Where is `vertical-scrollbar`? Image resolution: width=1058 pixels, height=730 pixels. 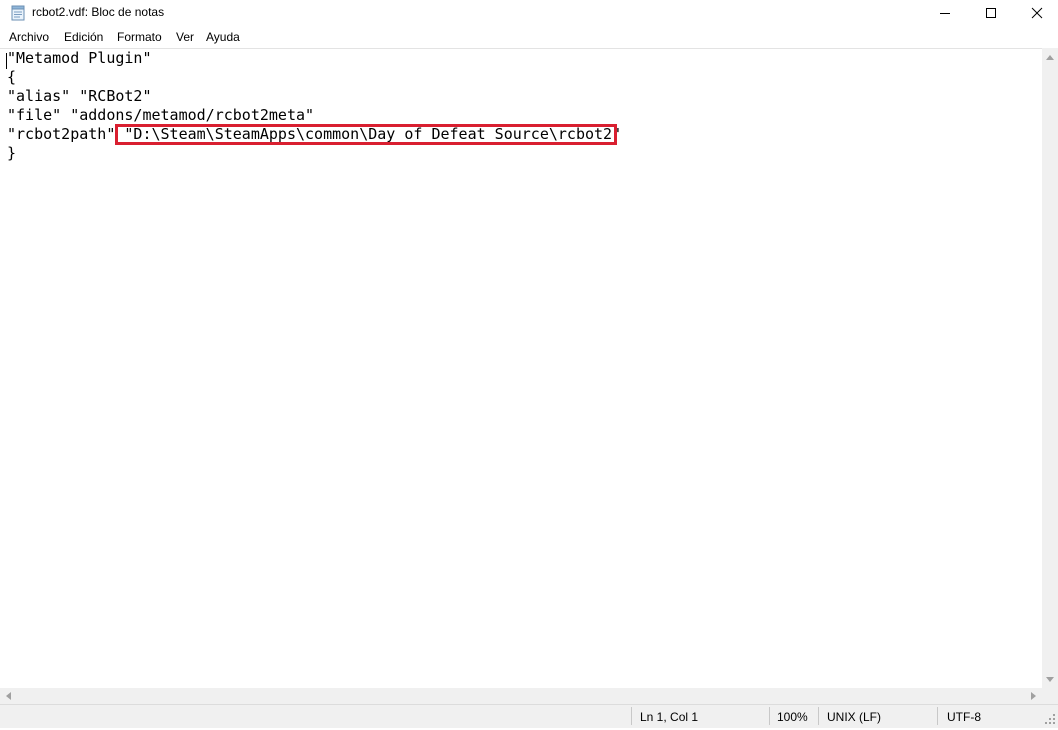
vertical-scrollbar is located at coordinates (1050, 368).